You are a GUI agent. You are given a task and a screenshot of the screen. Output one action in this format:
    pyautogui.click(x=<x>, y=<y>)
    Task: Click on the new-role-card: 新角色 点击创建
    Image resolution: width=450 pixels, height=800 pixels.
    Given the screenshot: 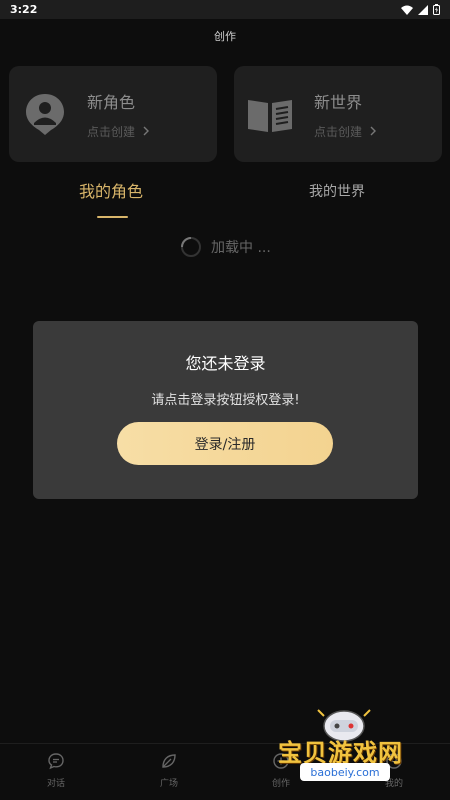 What is the action you would take?
    pyautogui.click(x=113, y=114)
    